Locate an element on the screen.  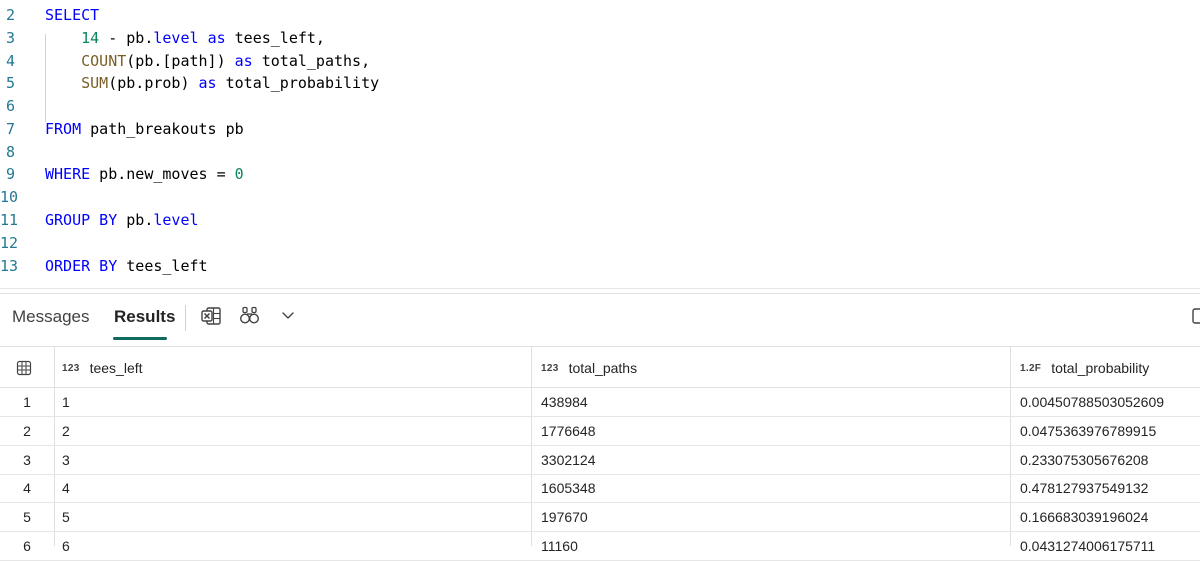
line-number: 4 is located at coordinates (10, 61).